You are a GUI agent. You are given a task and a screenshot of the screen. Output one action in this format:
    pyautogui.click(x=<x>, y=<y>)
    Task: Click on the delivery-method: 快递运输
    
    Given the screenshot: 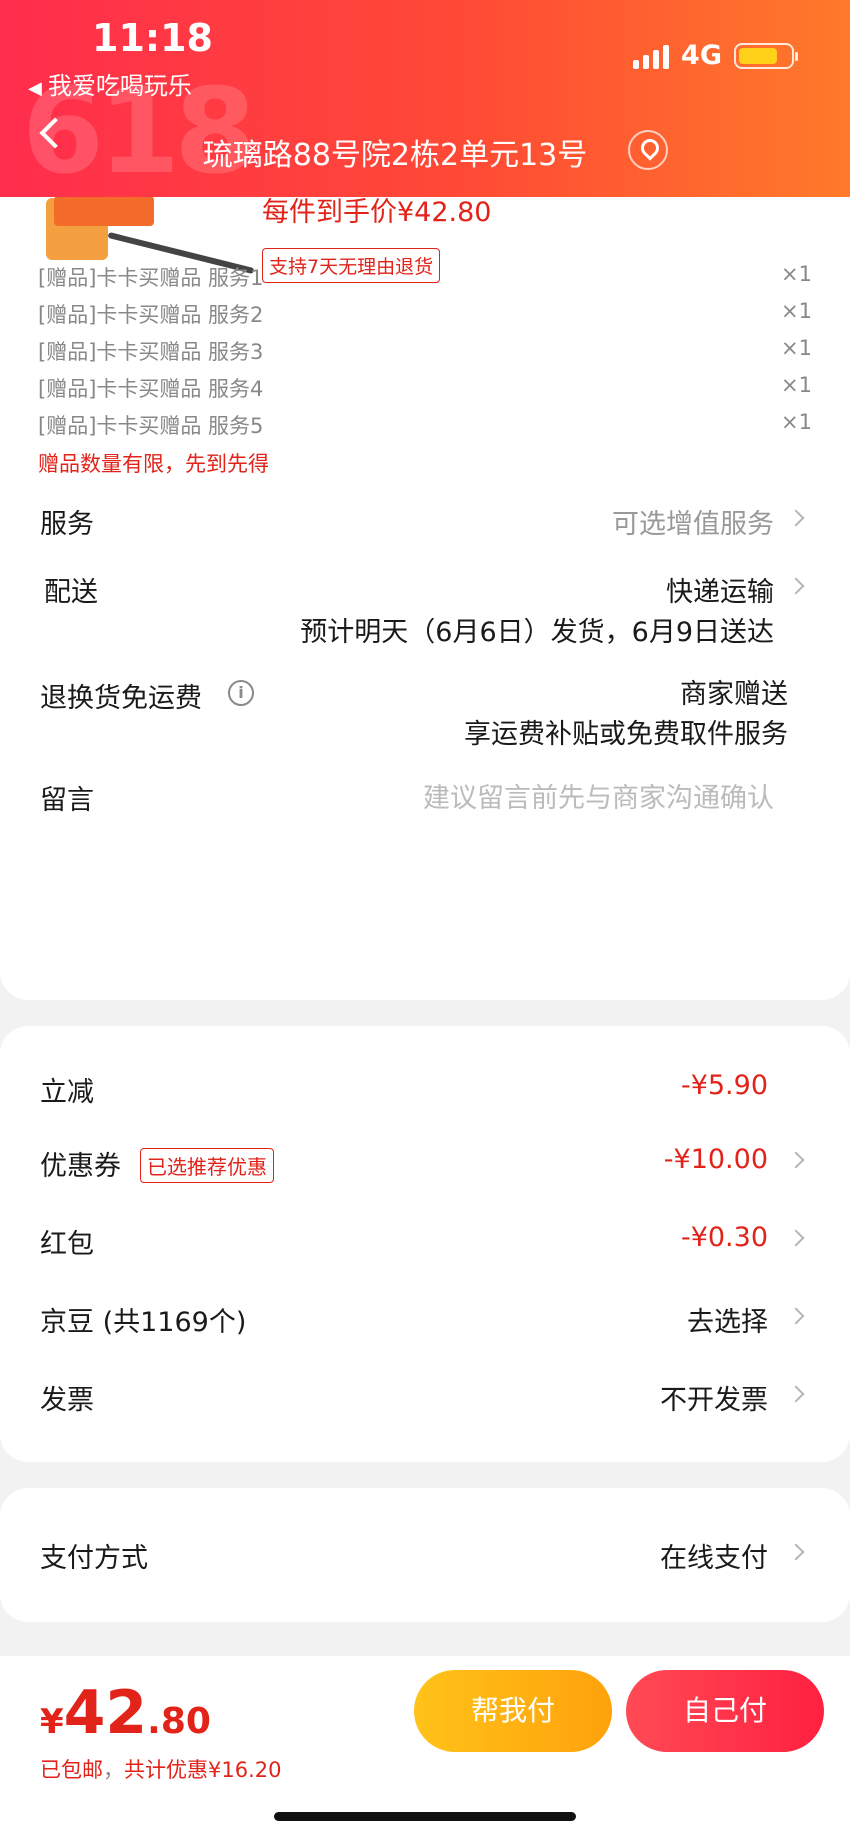 What is the action you would take?
    pyautogui.click(x=720, y=592)
    